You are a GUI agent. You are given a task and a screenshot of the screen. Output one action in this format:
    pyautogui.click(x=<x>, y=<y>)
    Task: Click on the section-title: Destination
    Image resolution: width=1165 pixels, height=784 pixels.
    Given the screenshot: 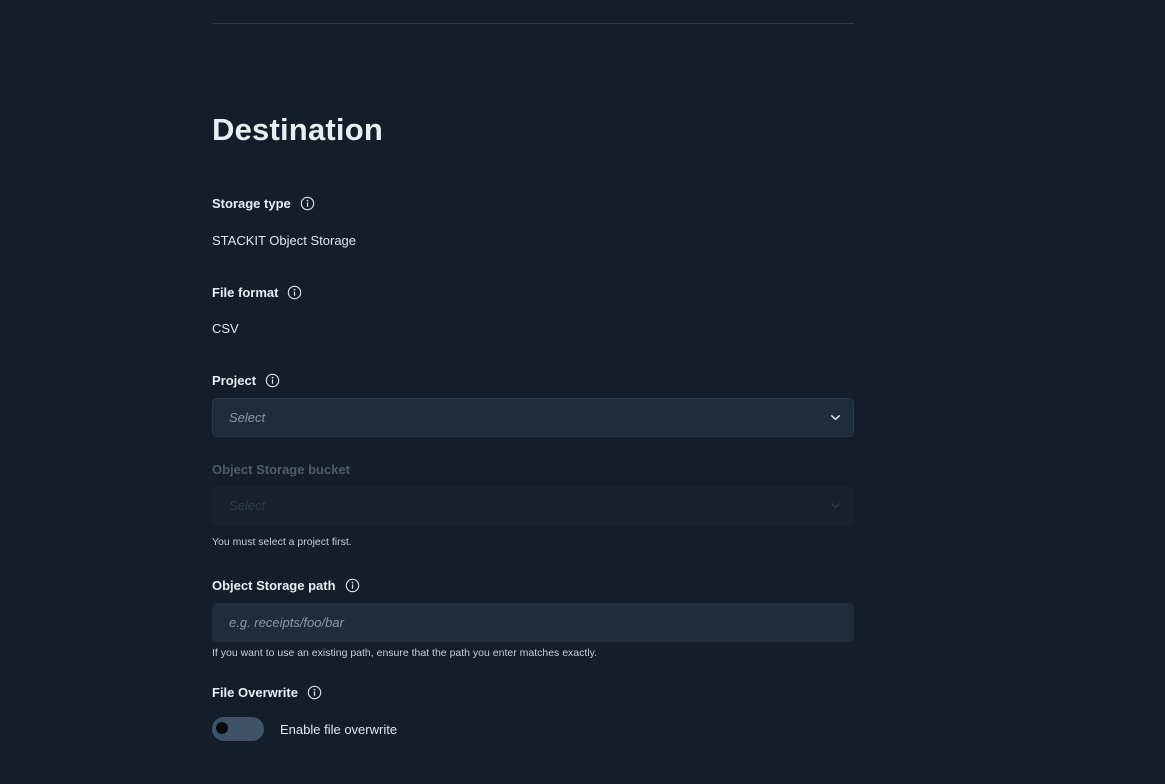 What is the action you would take?
    pyautogui.click(x=297, y=129)
    